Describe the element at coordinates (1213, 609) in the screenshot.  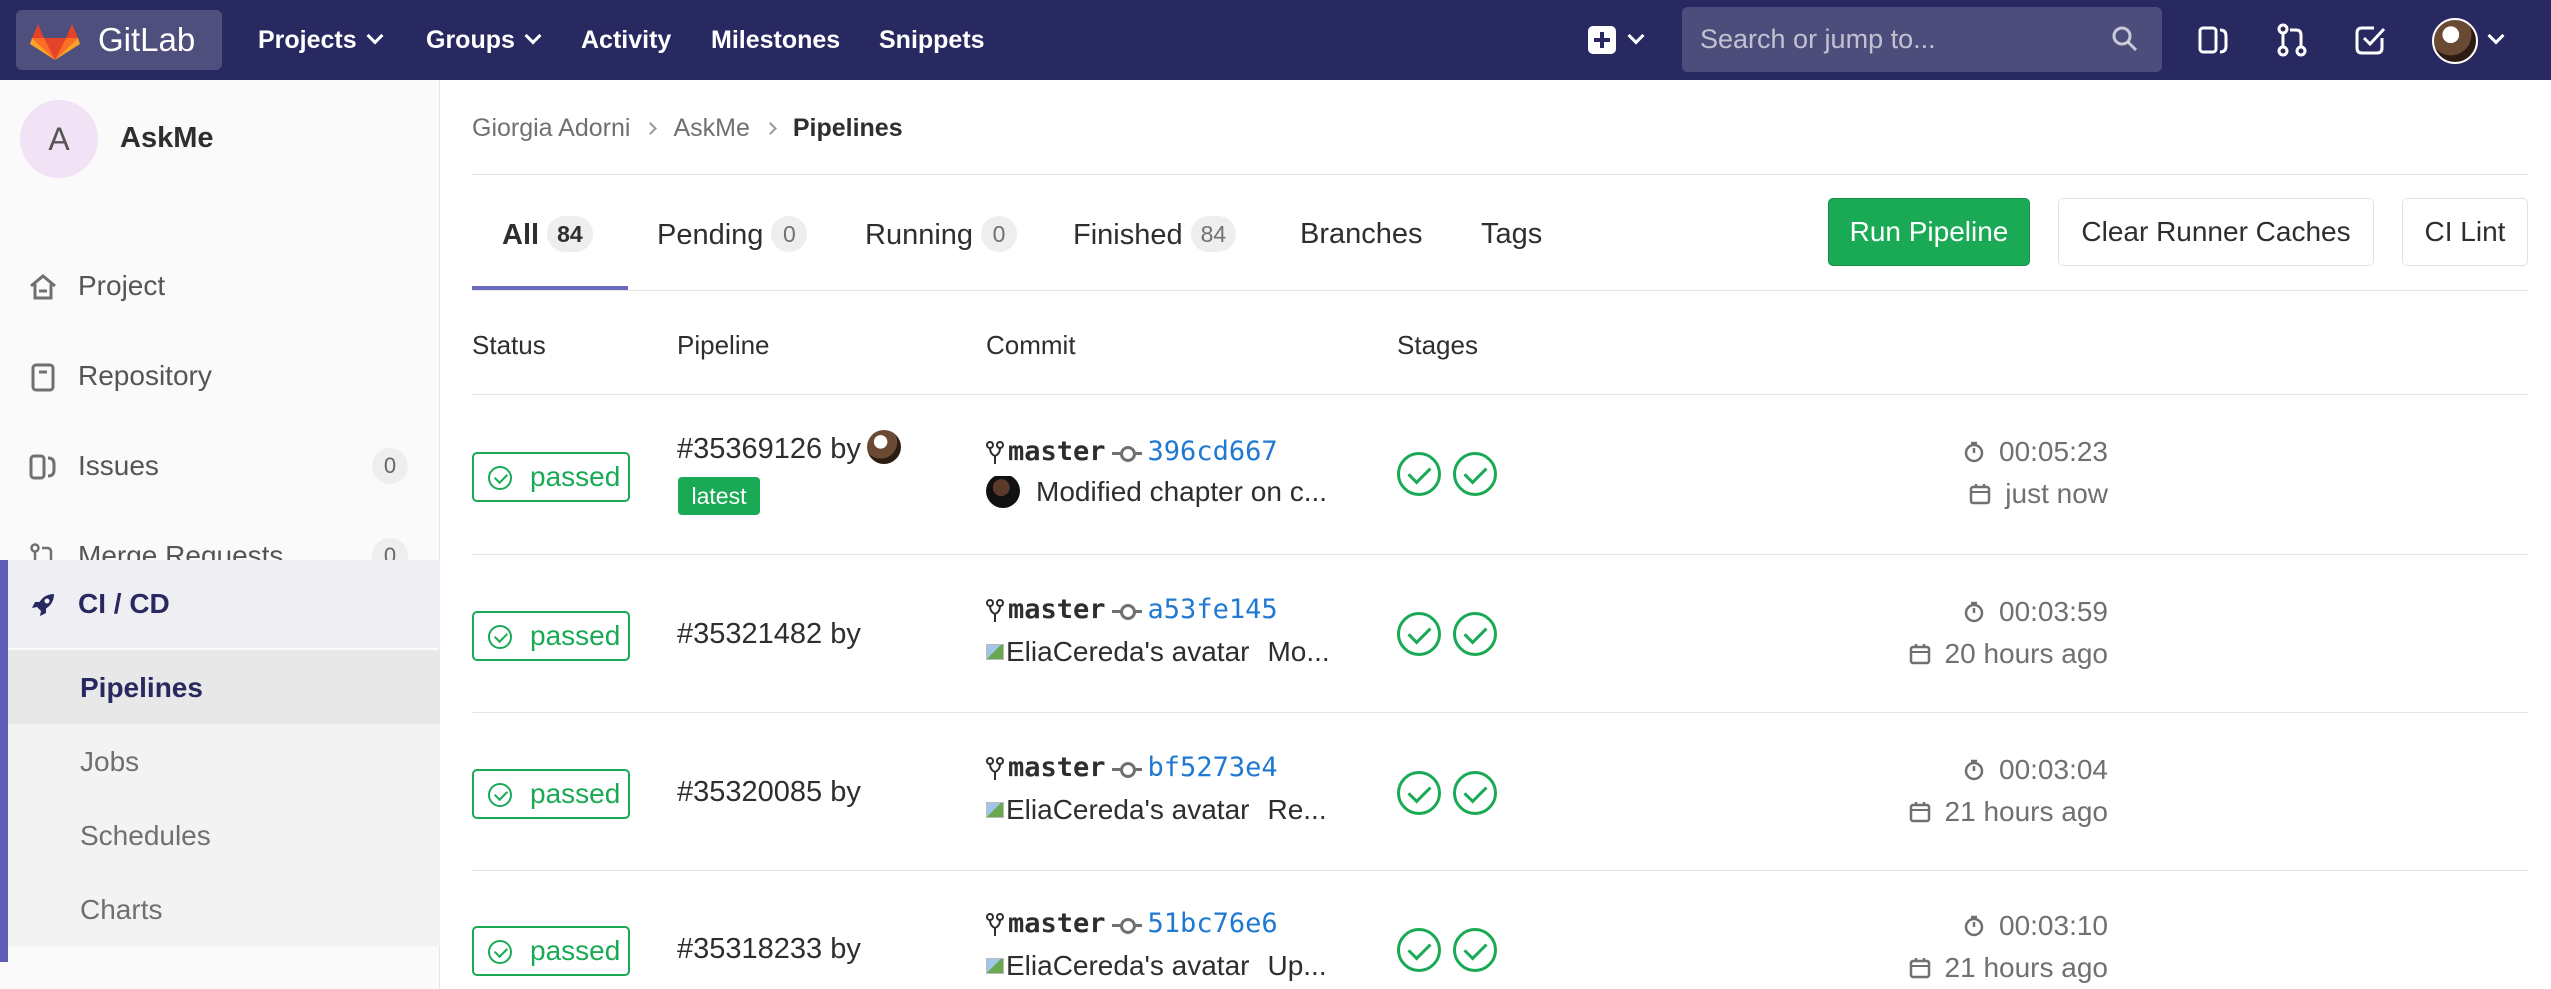
I see `commit-sha-link: a53fe145` at that location.